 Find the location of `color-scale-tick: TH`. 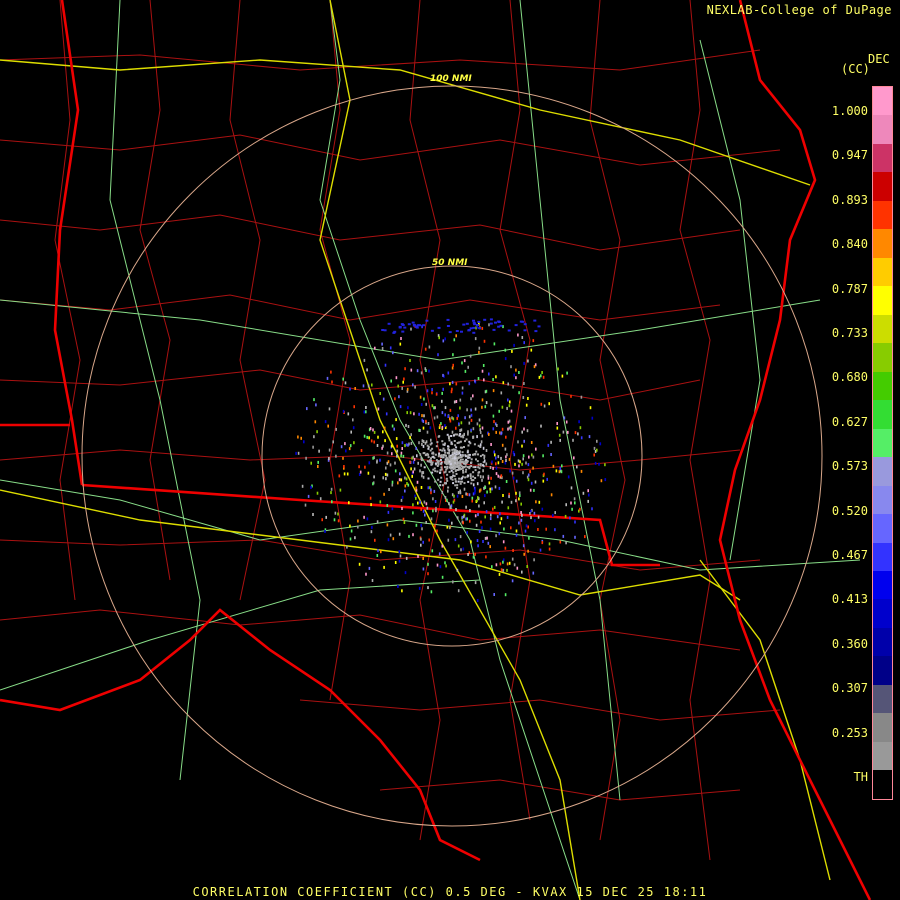

color-scale-tick: TH is located at coordinates (860, 777).